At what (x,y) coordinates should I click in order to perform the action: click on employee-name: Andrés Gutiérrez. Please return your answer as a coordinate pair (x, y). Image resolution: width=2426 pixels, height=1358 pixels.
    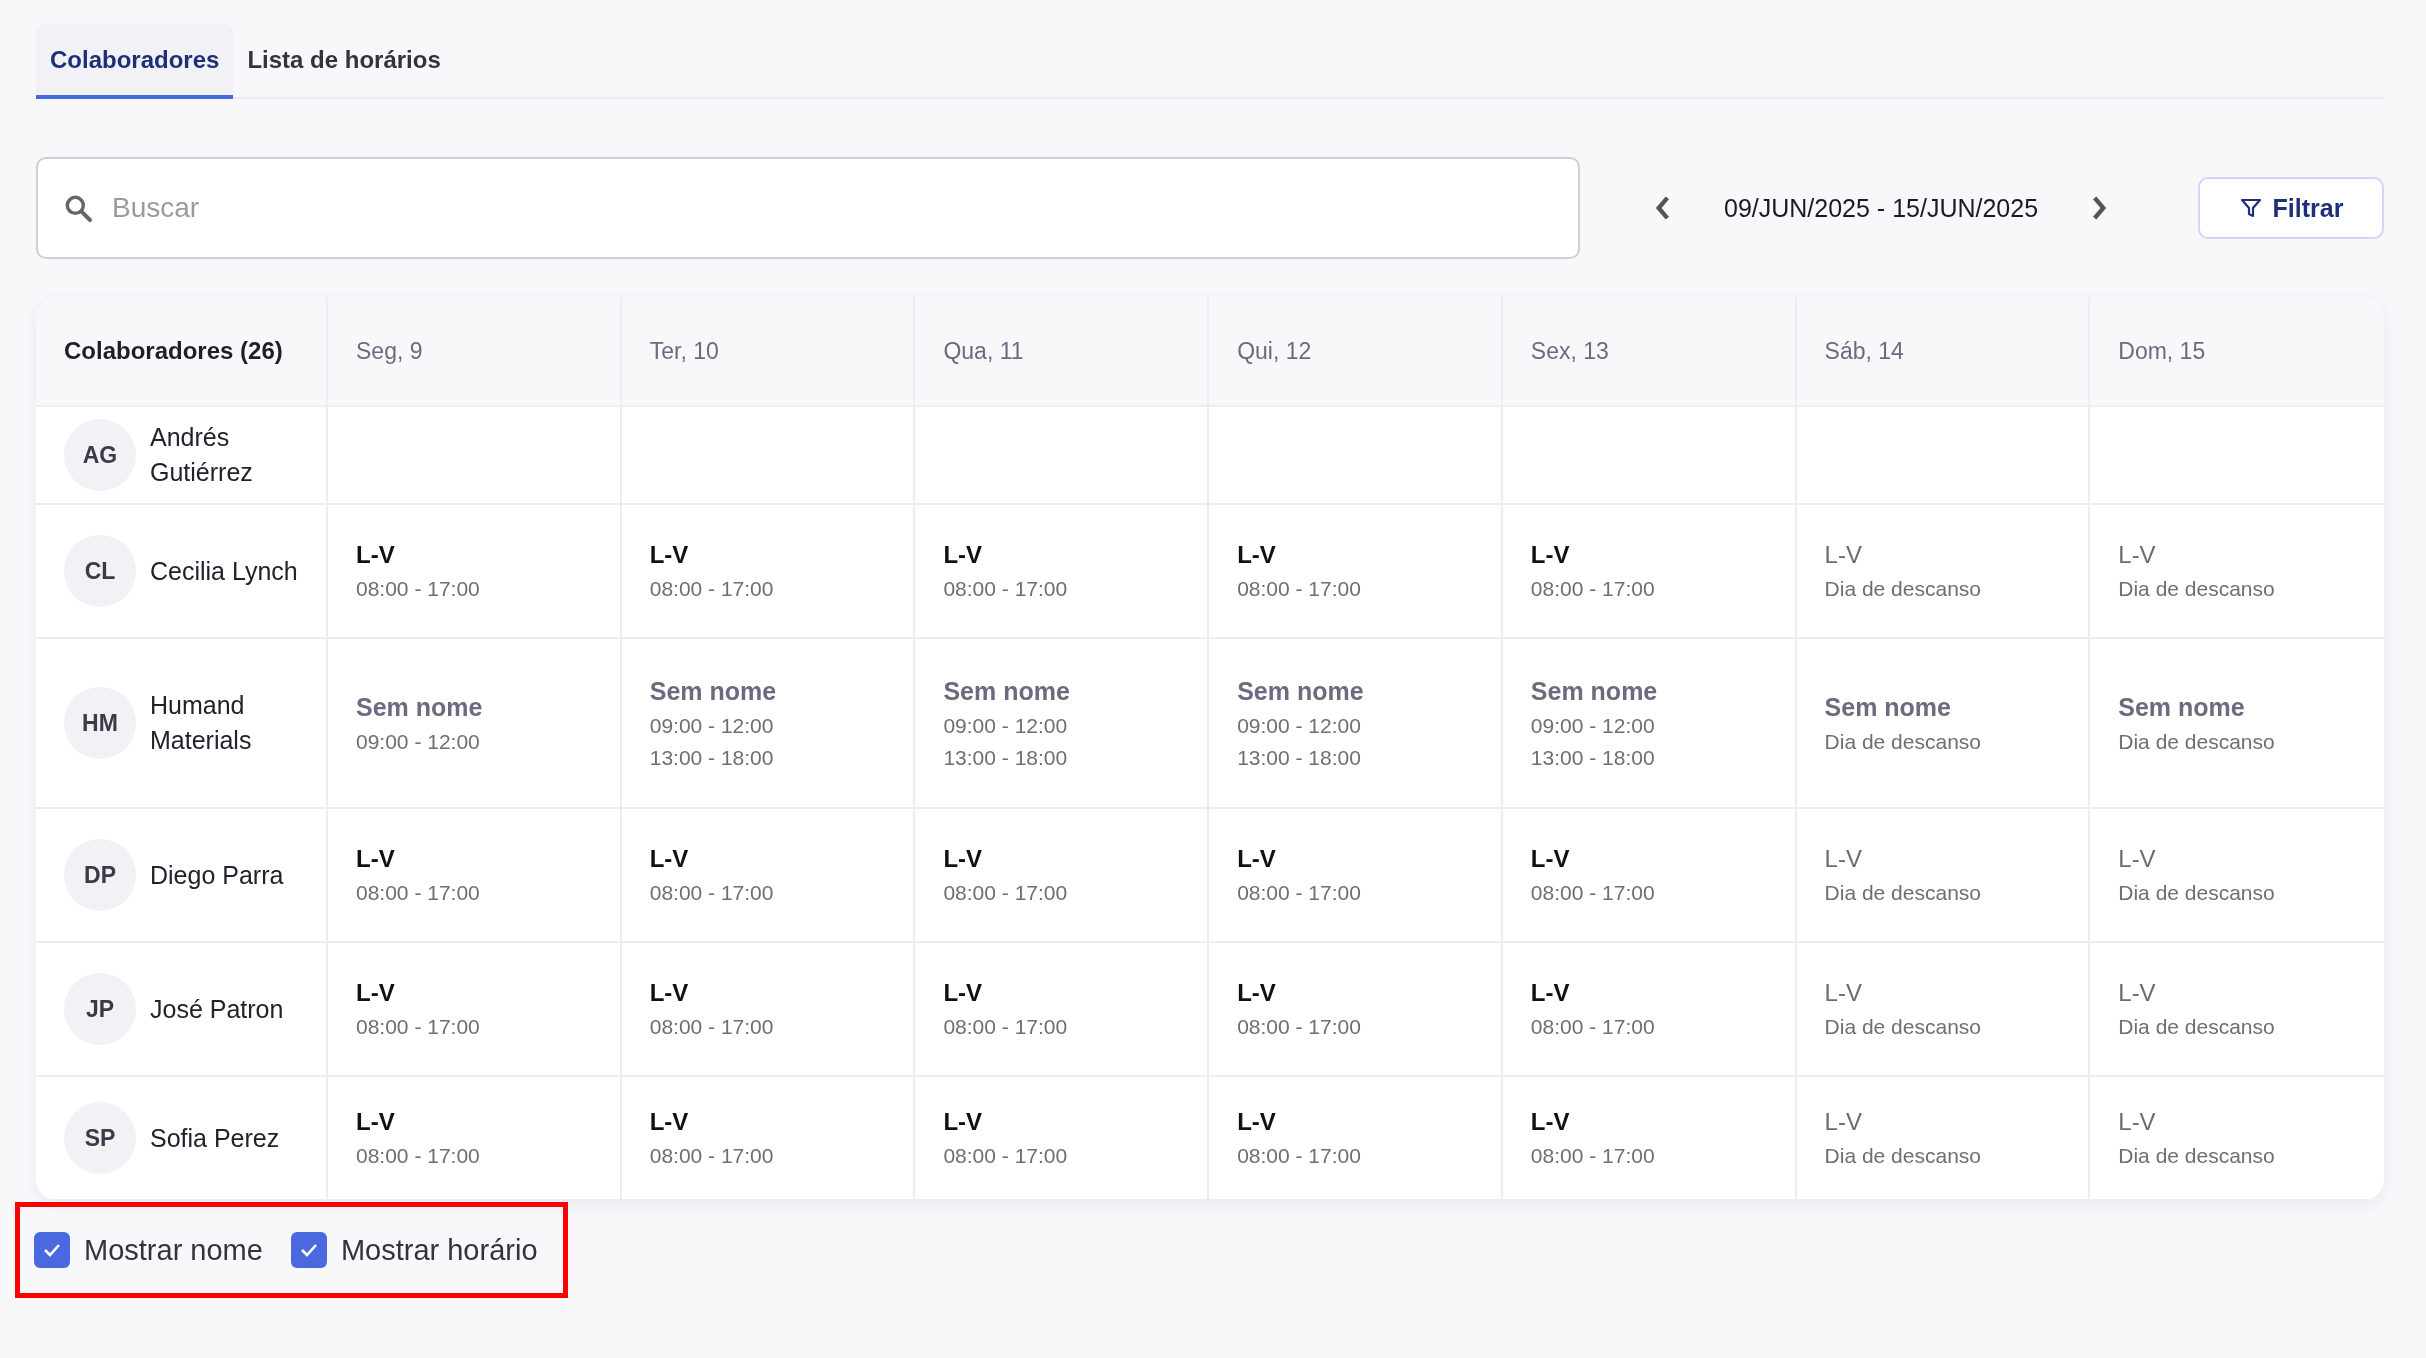
    Looking at the image, I should click on (202, 455).